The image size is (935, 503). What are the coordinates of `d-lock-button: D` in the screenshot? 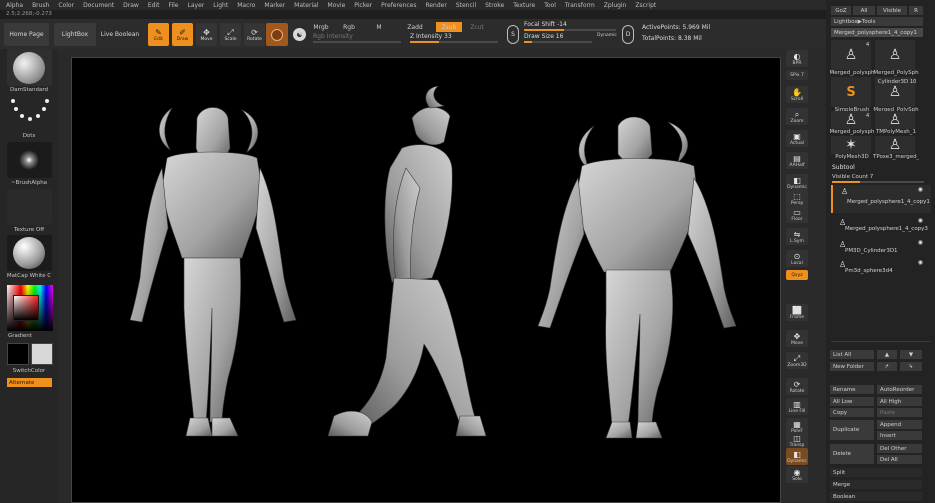 It's located at (628, 34).